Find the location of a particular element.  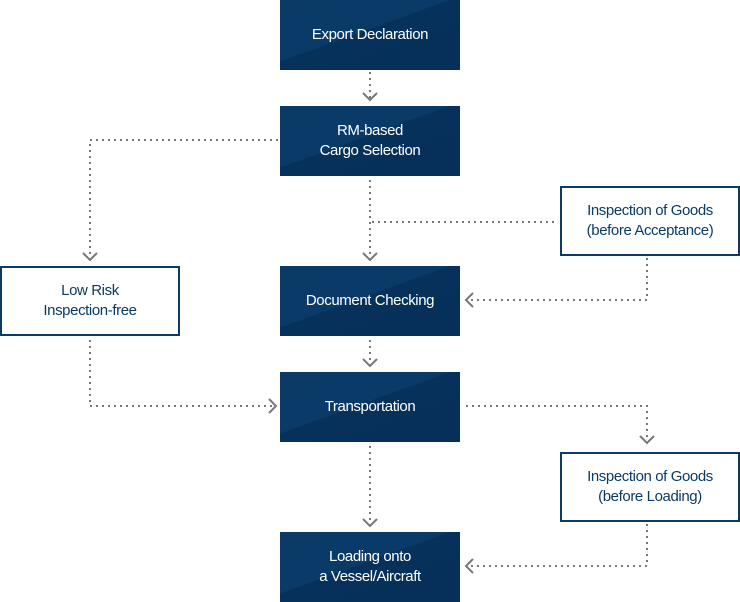

node-label: Document Checking is located at coordinates (370, 300).